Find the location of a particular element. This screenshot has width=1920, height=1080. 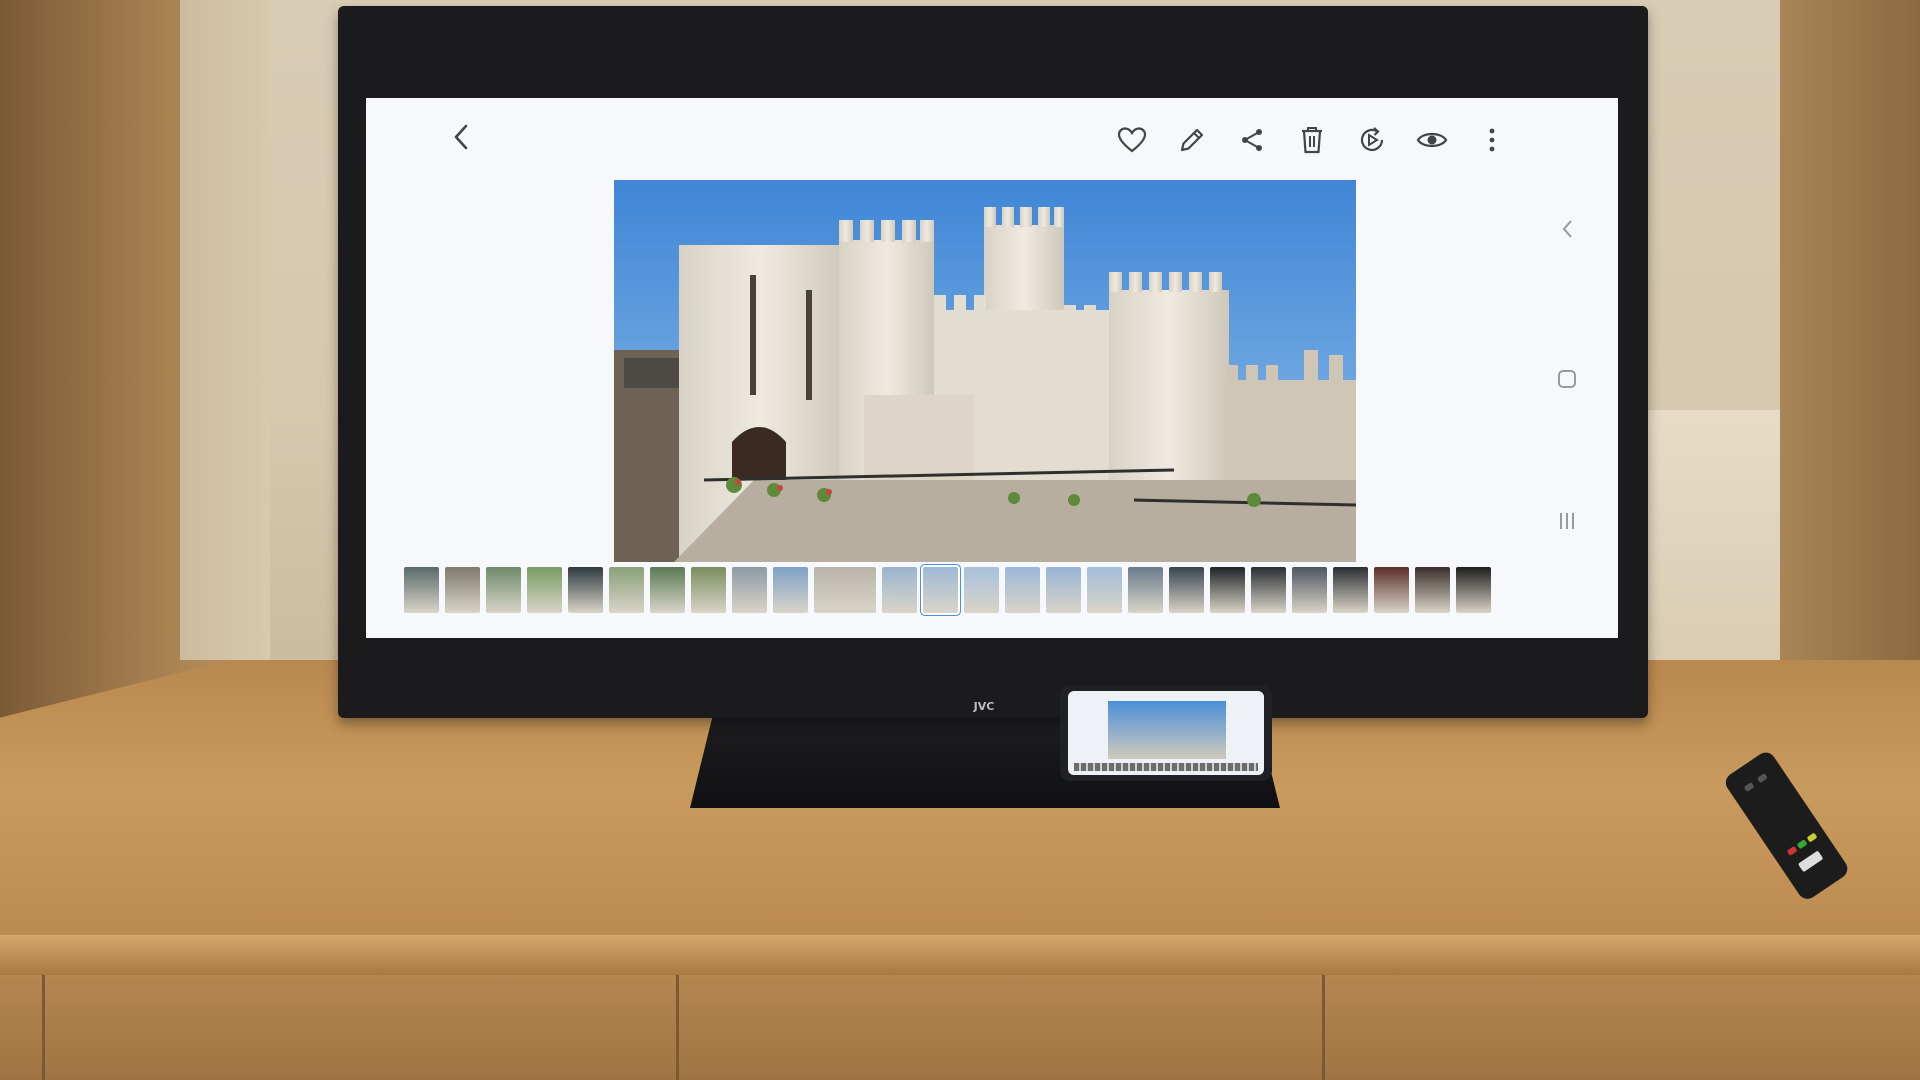

back-button is located at coordinates (461, 137).